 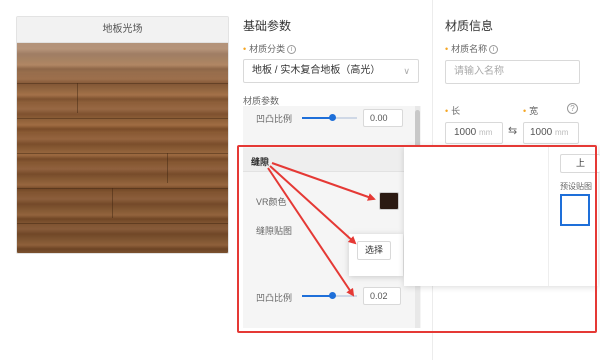 What do you see at coordinates (270, 48) in the screenshot?
I see `category-label: • 材质分类 i` at bounding box center [270, 48].